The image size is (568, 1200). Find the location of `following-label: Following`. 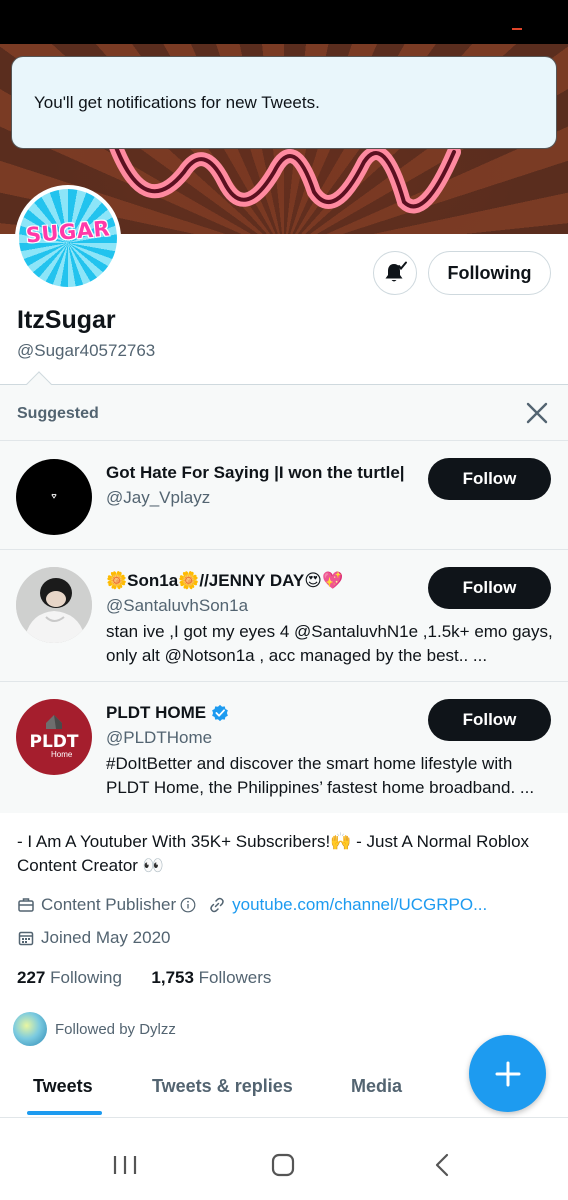

following-label: Following is located at coordinates (86, 977).